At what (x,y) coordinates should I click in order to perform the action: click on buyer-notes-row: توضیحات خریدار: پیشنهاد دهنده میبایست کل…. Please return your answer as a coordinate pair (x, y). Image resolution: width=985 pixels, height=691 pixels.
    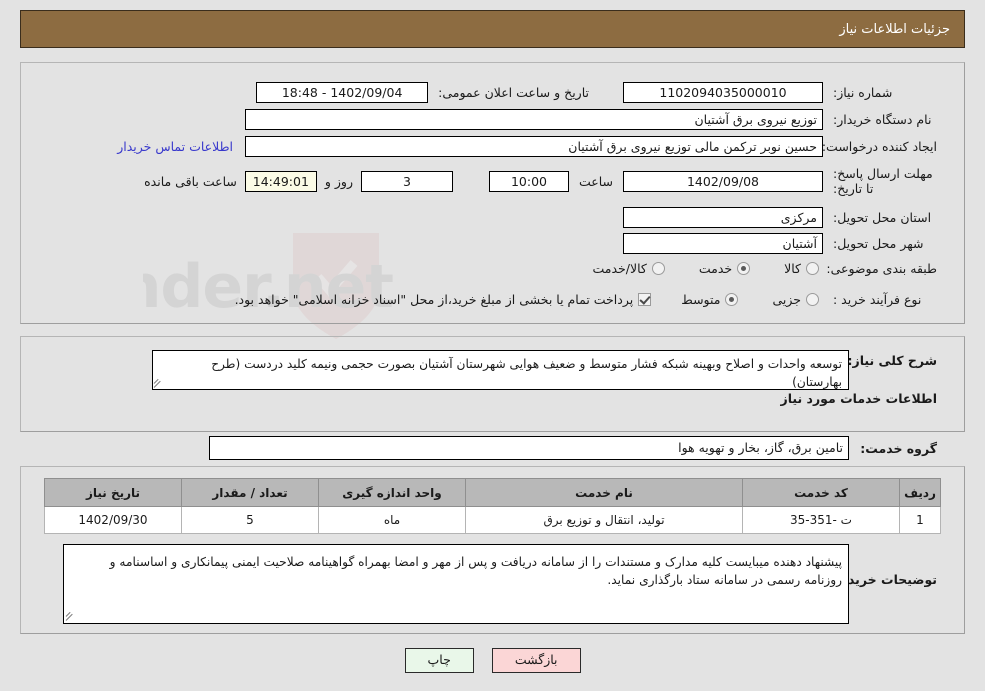
    Looking at the image, I should click on (500, 584).